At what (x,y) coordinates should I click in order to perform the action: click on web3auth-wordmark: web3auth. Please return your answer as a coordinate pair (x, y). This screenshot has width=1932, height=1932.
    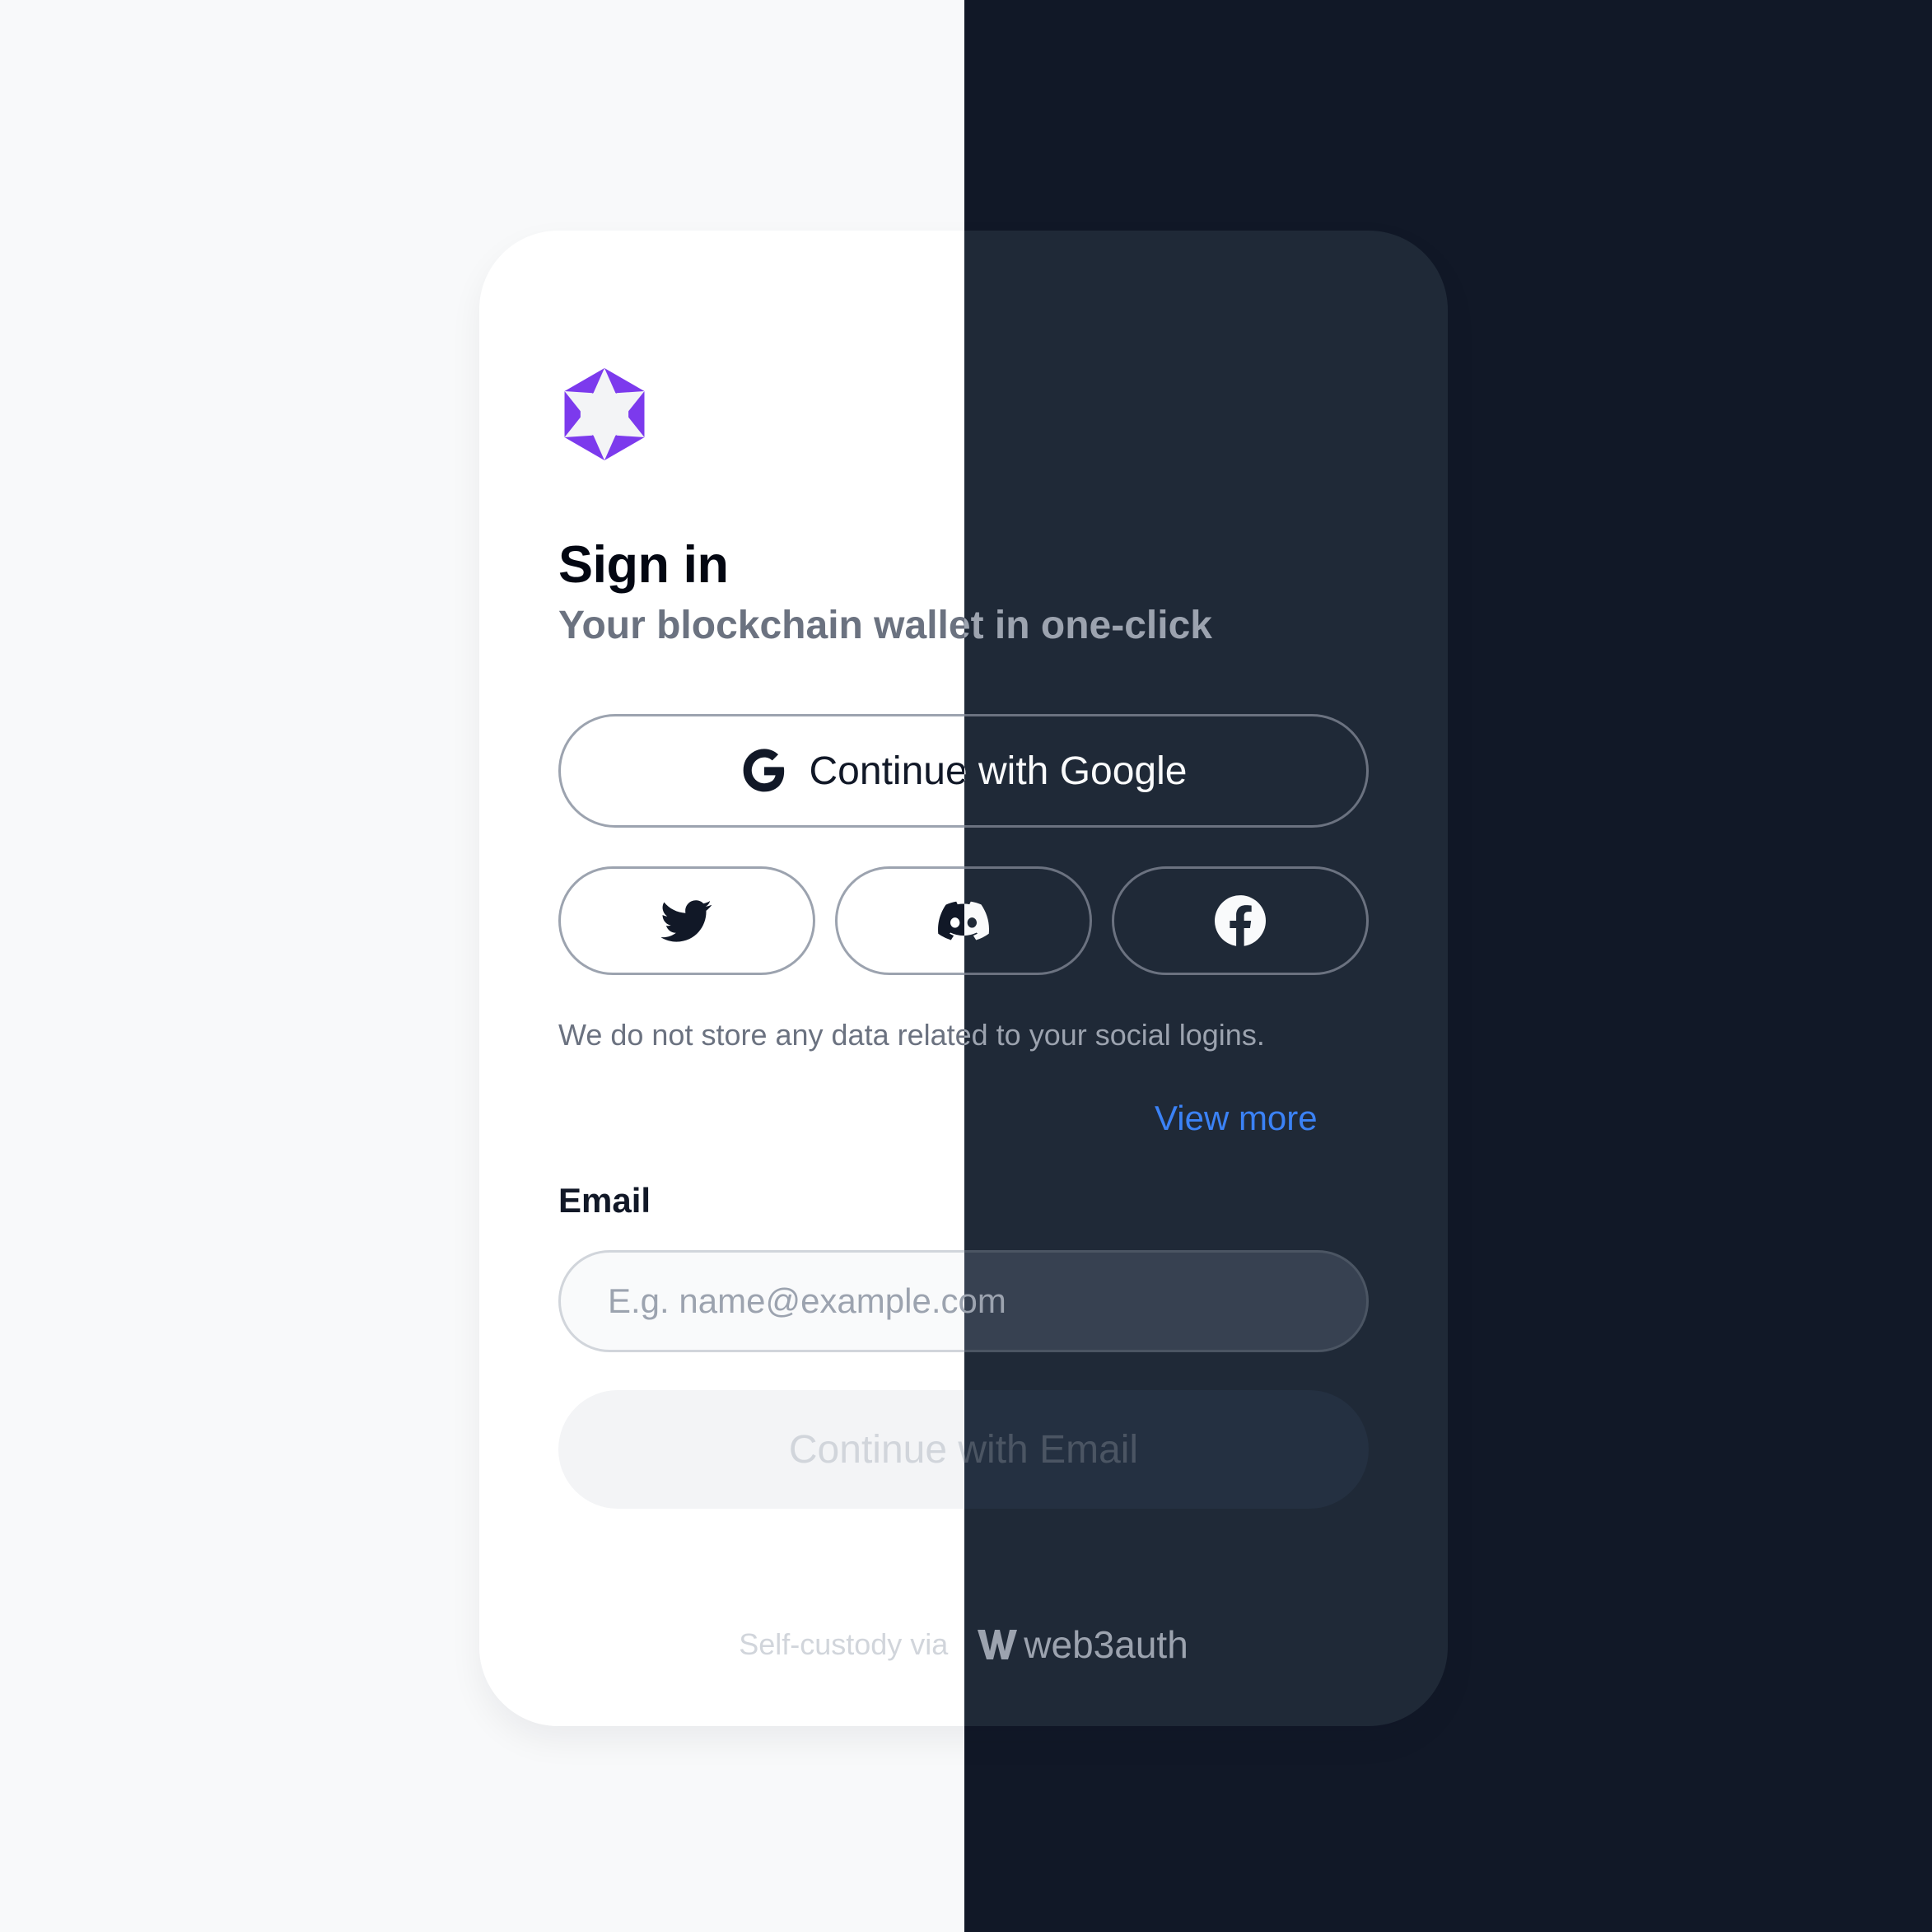
    Looking at the image, I should click on (1106, 1644).